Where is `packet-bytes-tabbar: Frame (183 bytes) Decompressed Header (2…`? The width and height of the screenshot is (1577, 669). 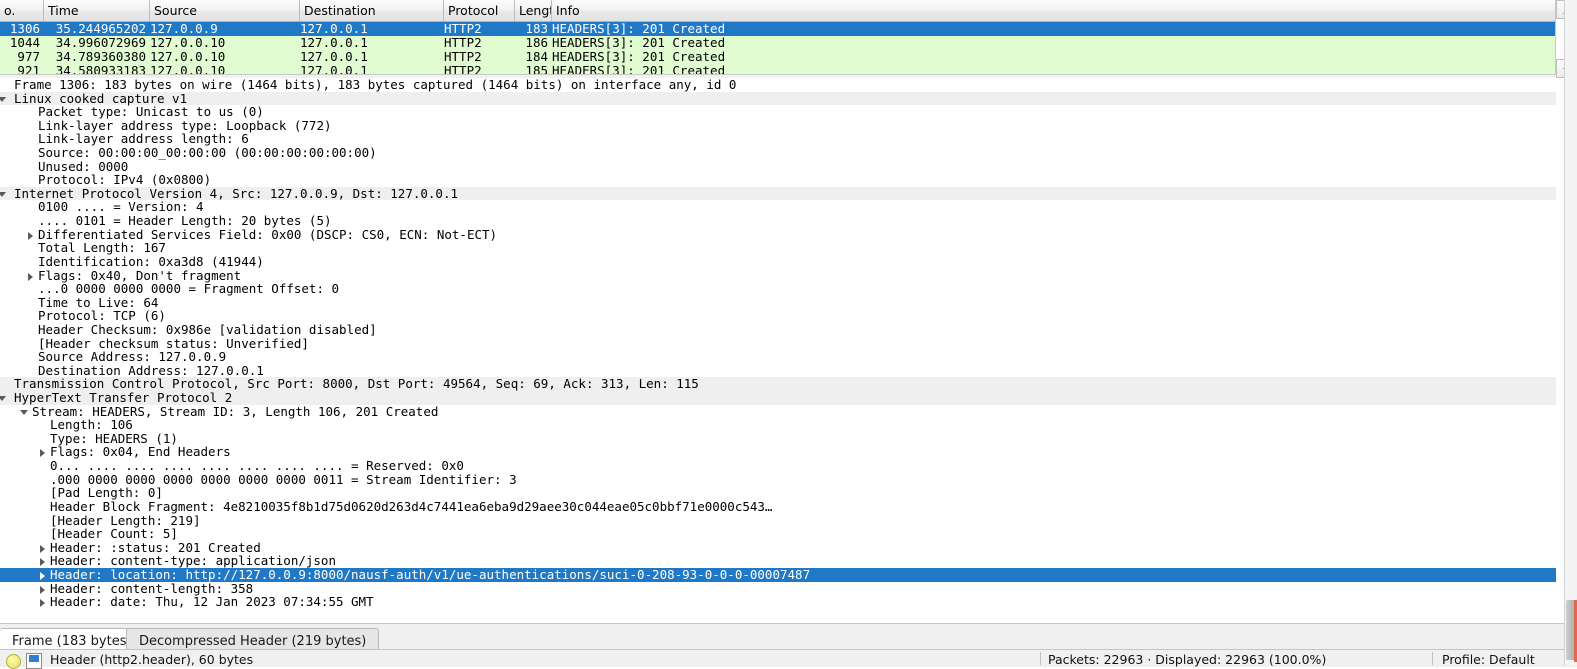 packet-bytes-tabbar: Frame (183 bytes) Decompressed Header (2… is located at coordinates (788, 638).